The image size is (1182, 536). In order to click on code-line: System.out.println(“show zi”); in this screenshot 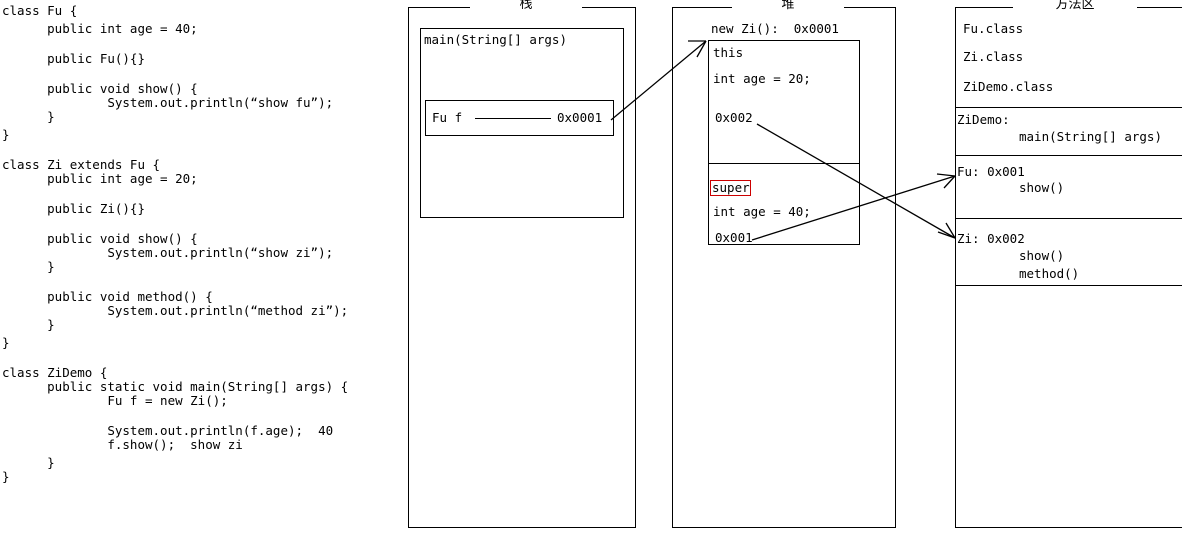, I will do `click(168, 252)`.